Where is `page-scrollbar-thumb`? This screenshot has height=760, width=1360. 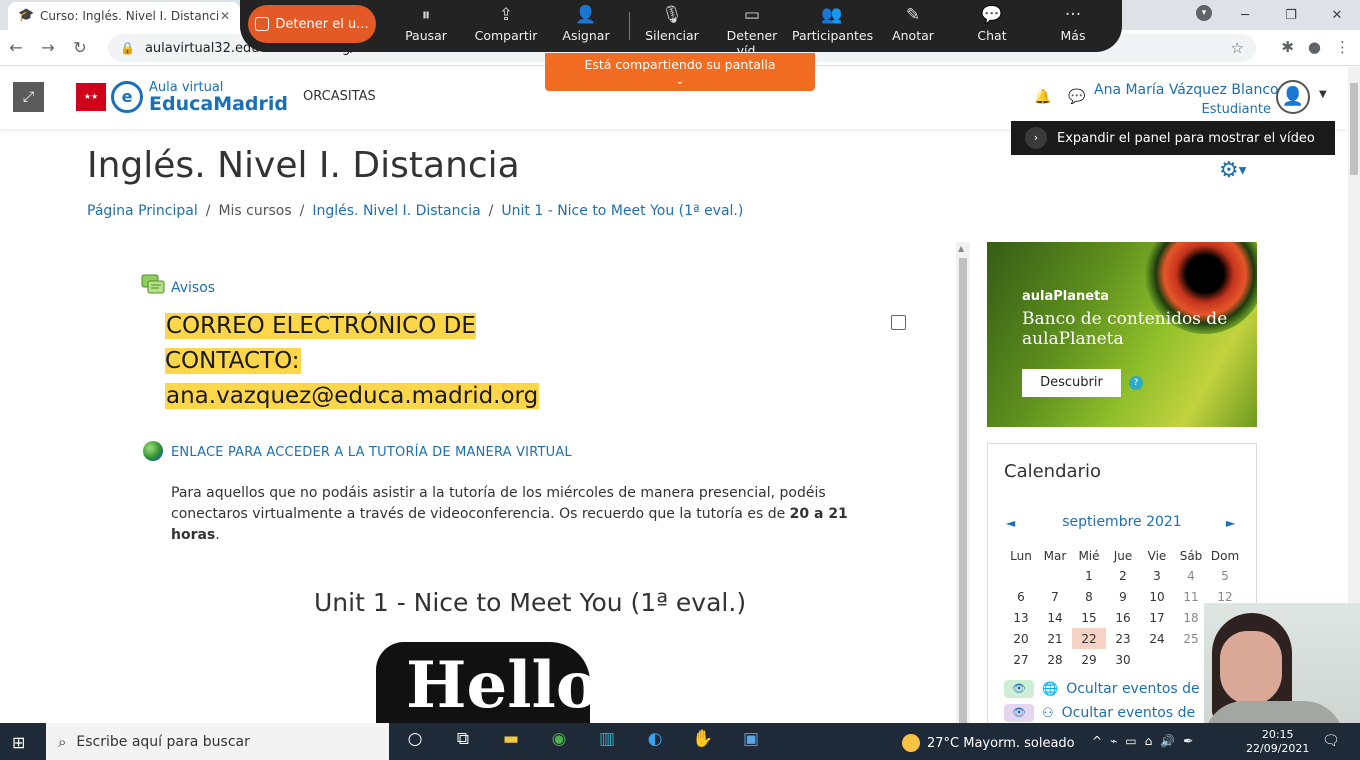 page-scrollbar-thumb is located at coordinates (1354, 129).